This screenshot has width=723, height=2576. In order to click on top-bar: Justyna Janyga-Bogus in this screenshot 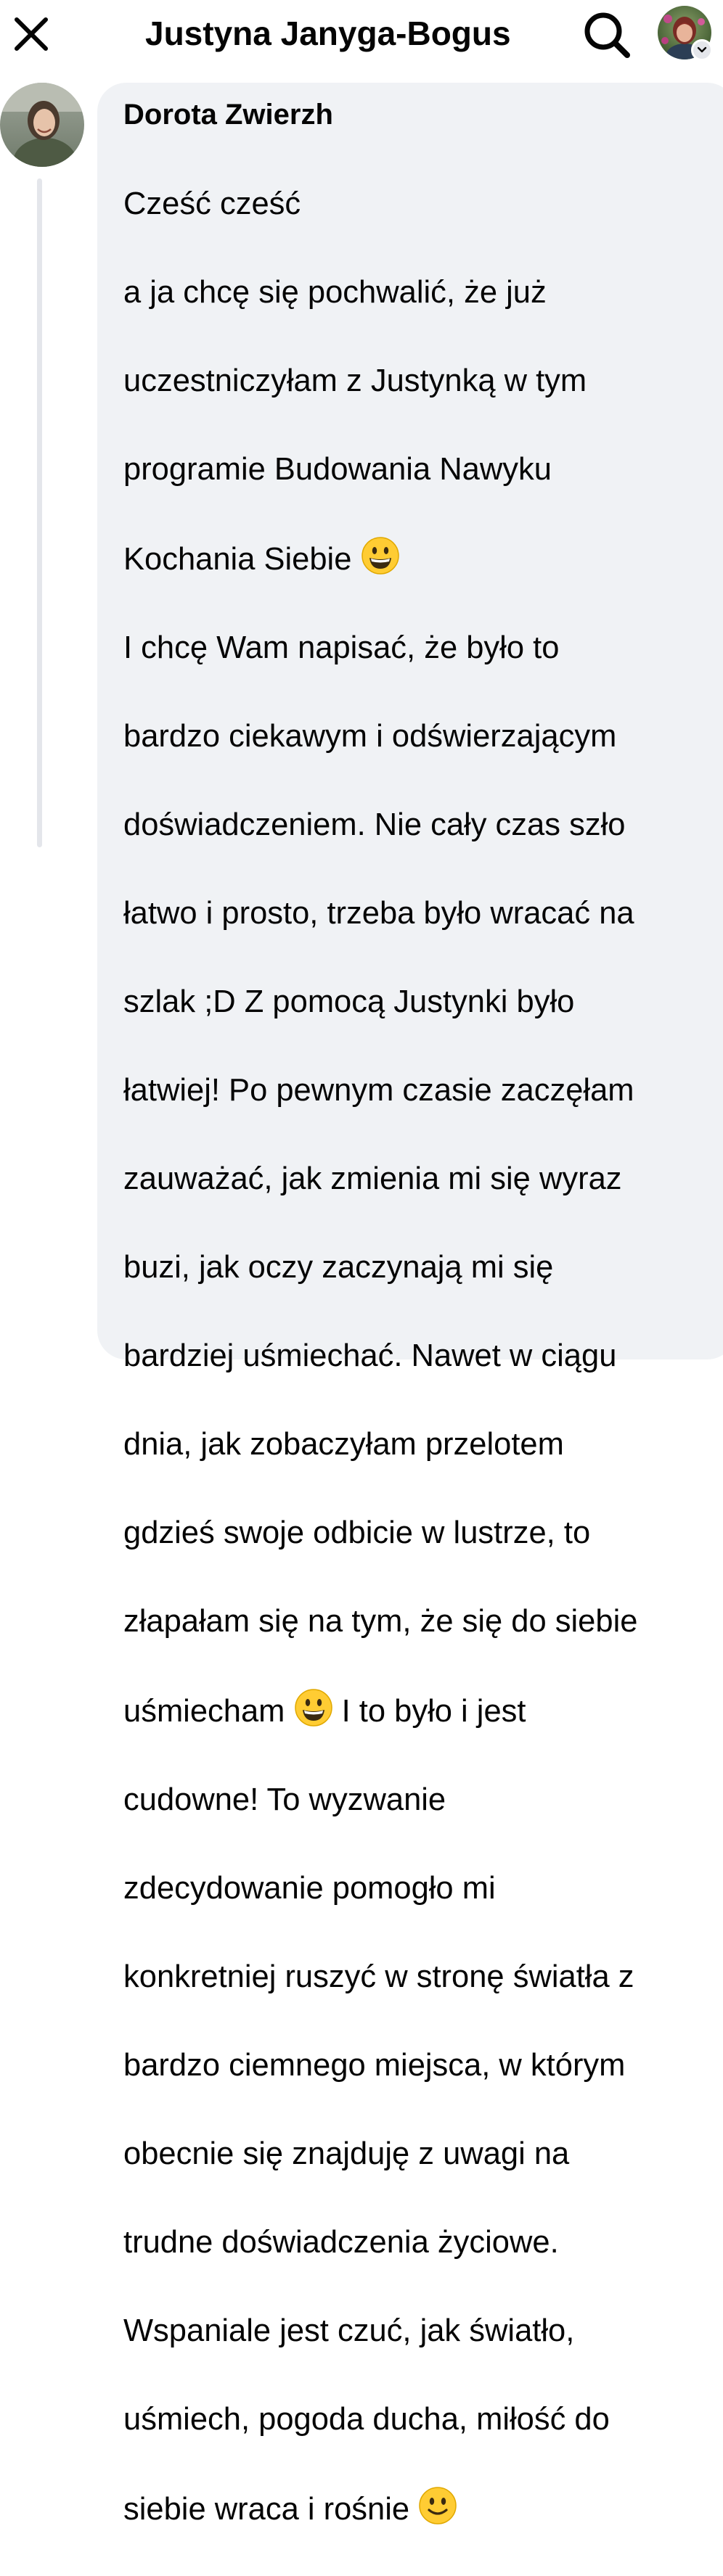, I will do `click(361, 36)`.